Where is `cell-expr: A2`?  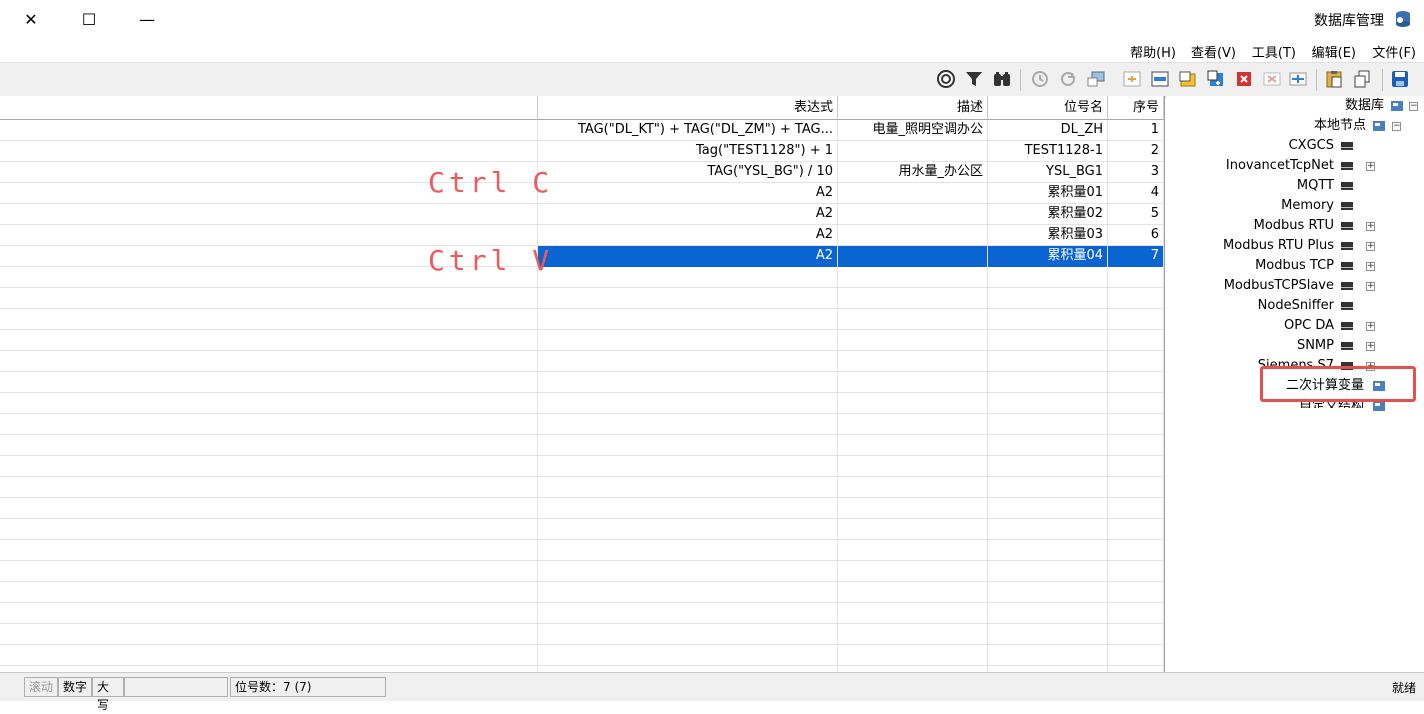 cell-expr: A2 is located at coordinates (688, 193).